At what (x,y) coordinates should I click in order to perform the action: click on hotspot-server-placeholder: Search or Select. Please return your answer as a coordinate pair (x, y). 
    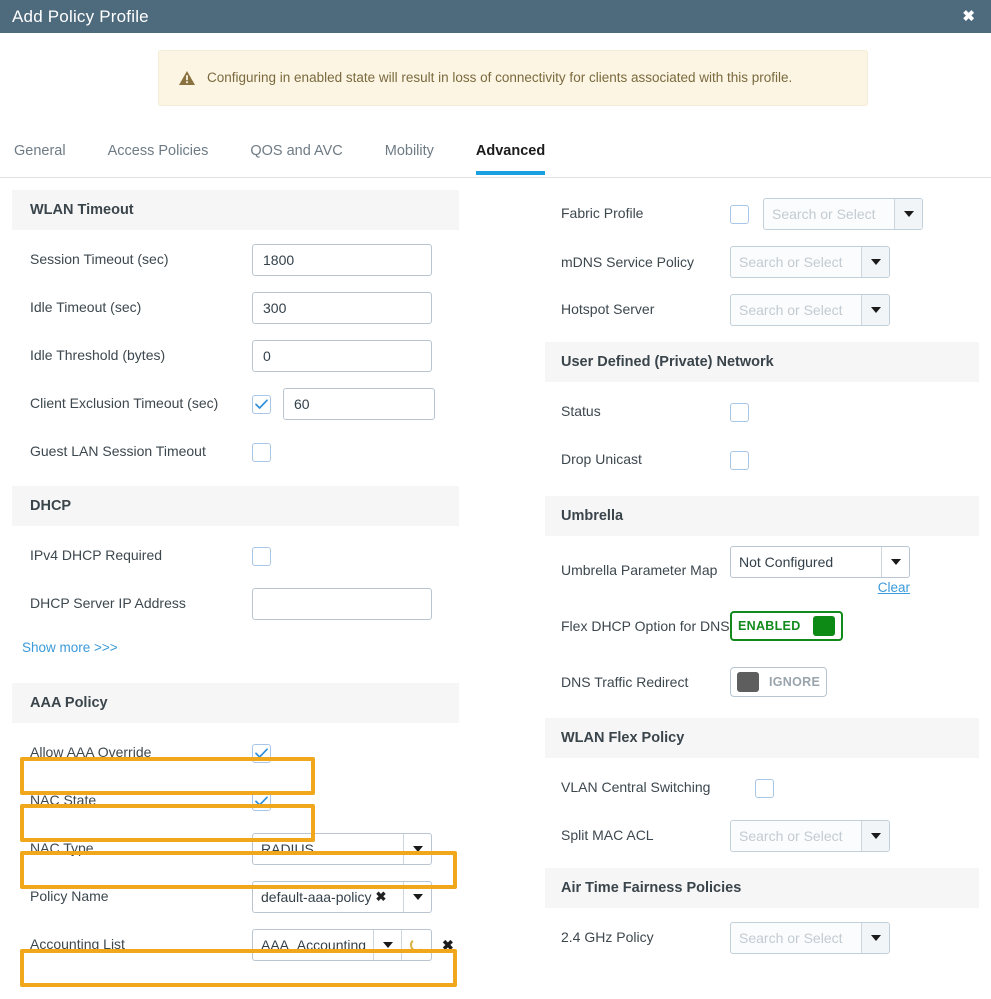
    Looking at the image, I should click on (791, 310).